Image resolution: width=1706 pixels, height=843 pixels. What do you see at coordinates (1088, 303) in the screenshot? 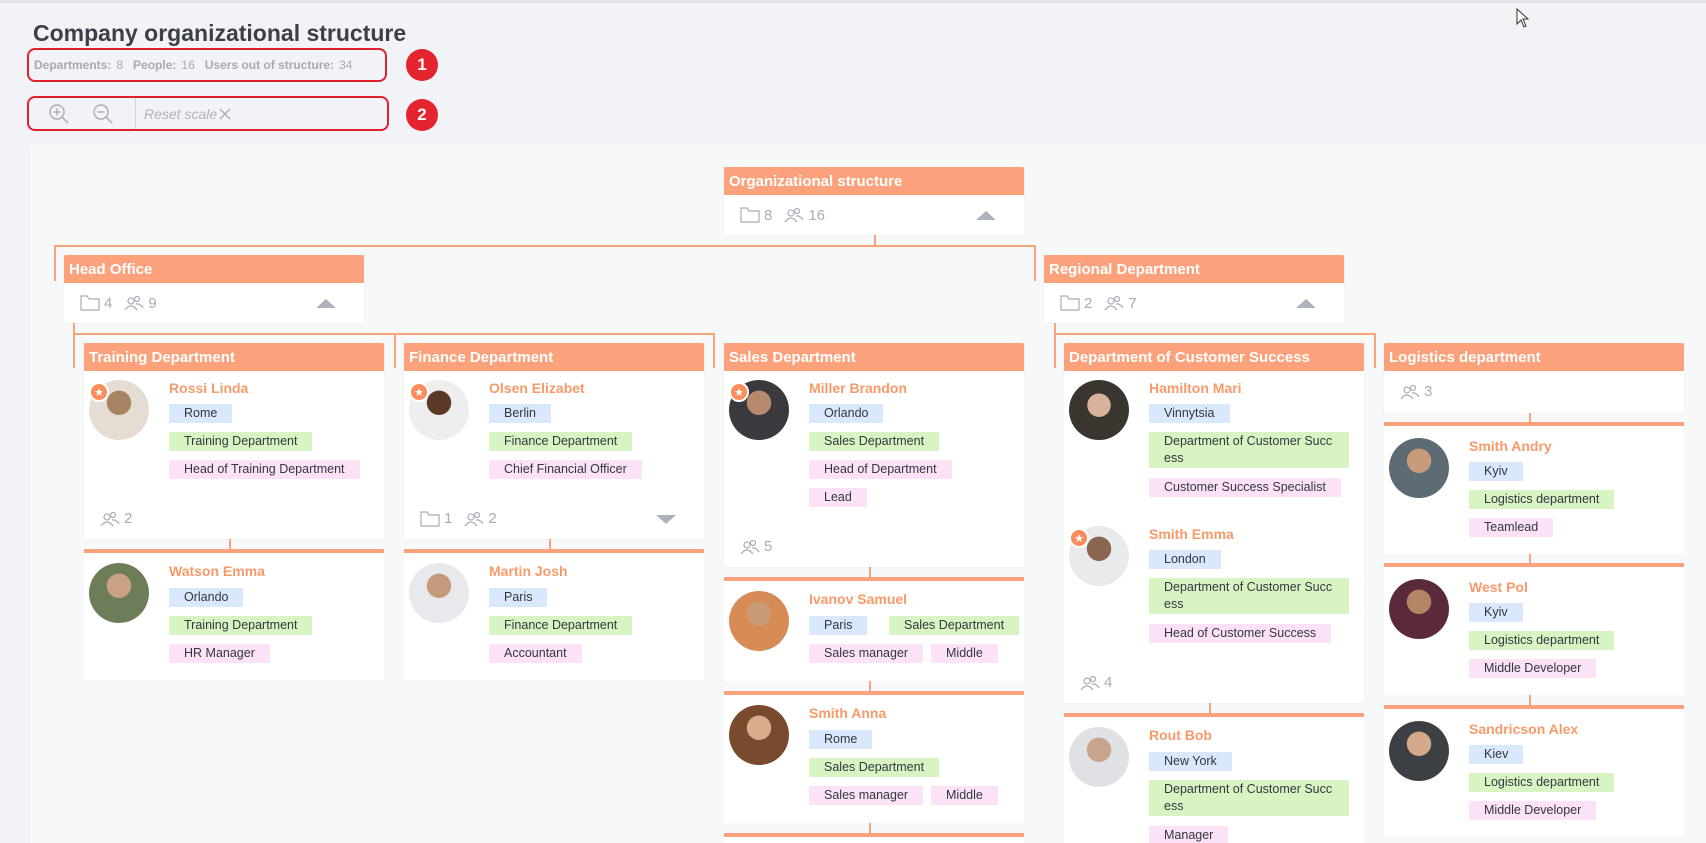
I see `regional-departments-count: 2` at bounding box center [1088, 303].